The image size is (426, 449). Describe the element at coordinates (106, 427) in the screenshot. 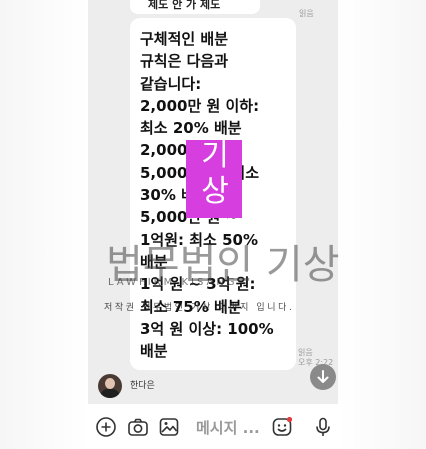

I see `plus-icon` at that location.